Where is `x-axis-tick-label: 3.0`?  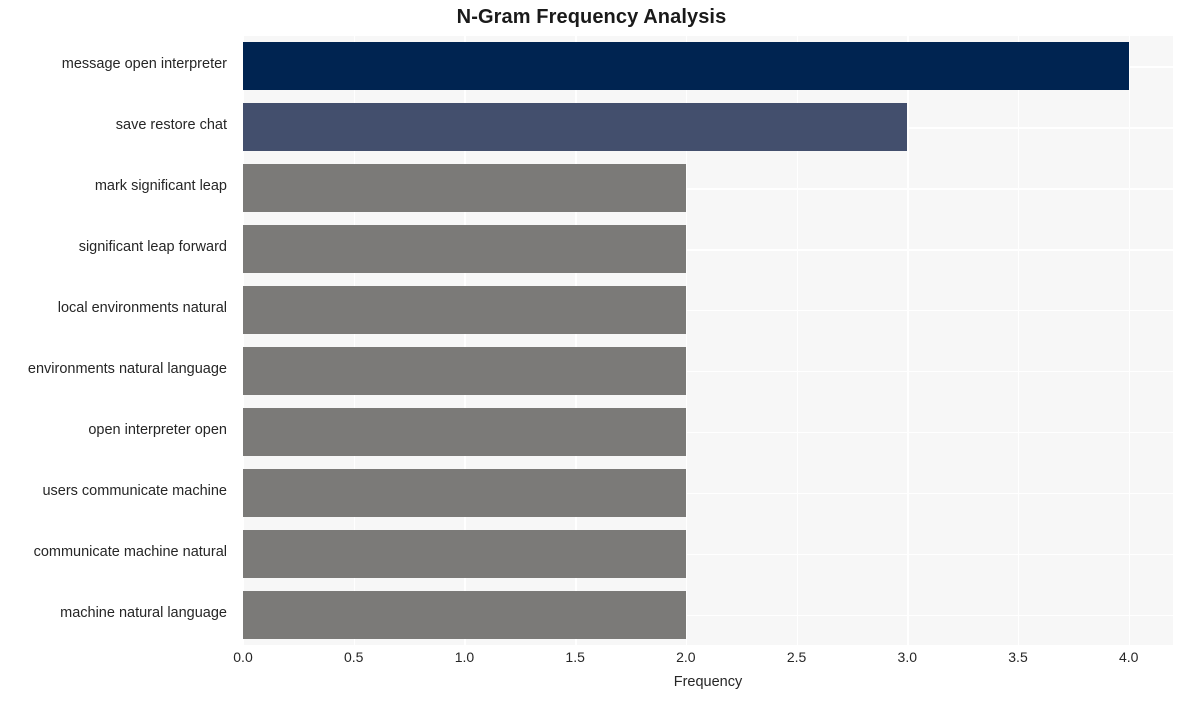 x-axis-tick-label: 3.0 is located at coordinates (907, 657).